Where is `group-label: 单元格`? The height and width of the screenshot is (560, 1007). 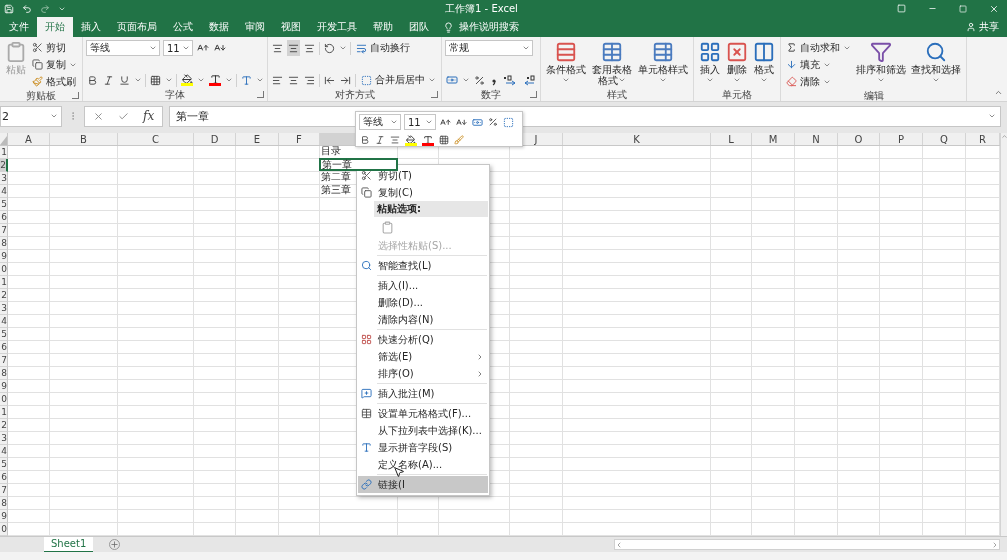 group-label: 单元格 is located at coordinates (737, 94).